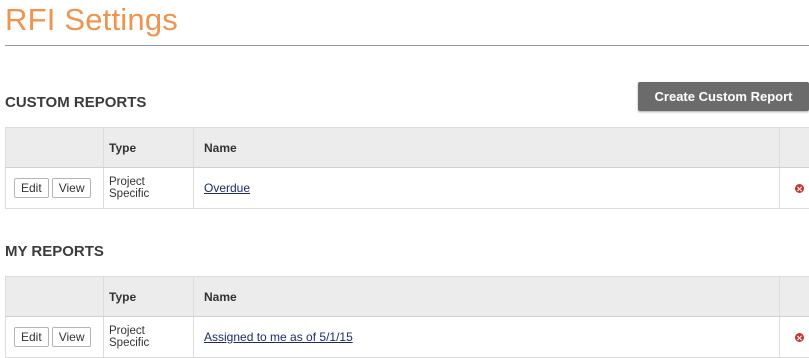  Describe the element at coordinates (407, 45) in the screenshot. I see `title-divider` at that location.